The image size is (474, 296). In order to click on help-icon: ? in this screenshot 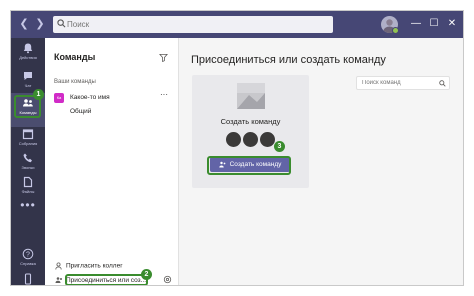, I will do `click(28, 254)`.